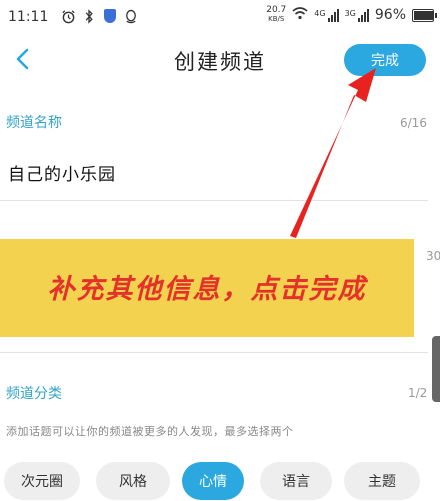 The height and width of the screenshot is (501, 440). Describe the element at coordinates (418, 393) in the screenshot. I see `category-counter: 1/2` at that location.